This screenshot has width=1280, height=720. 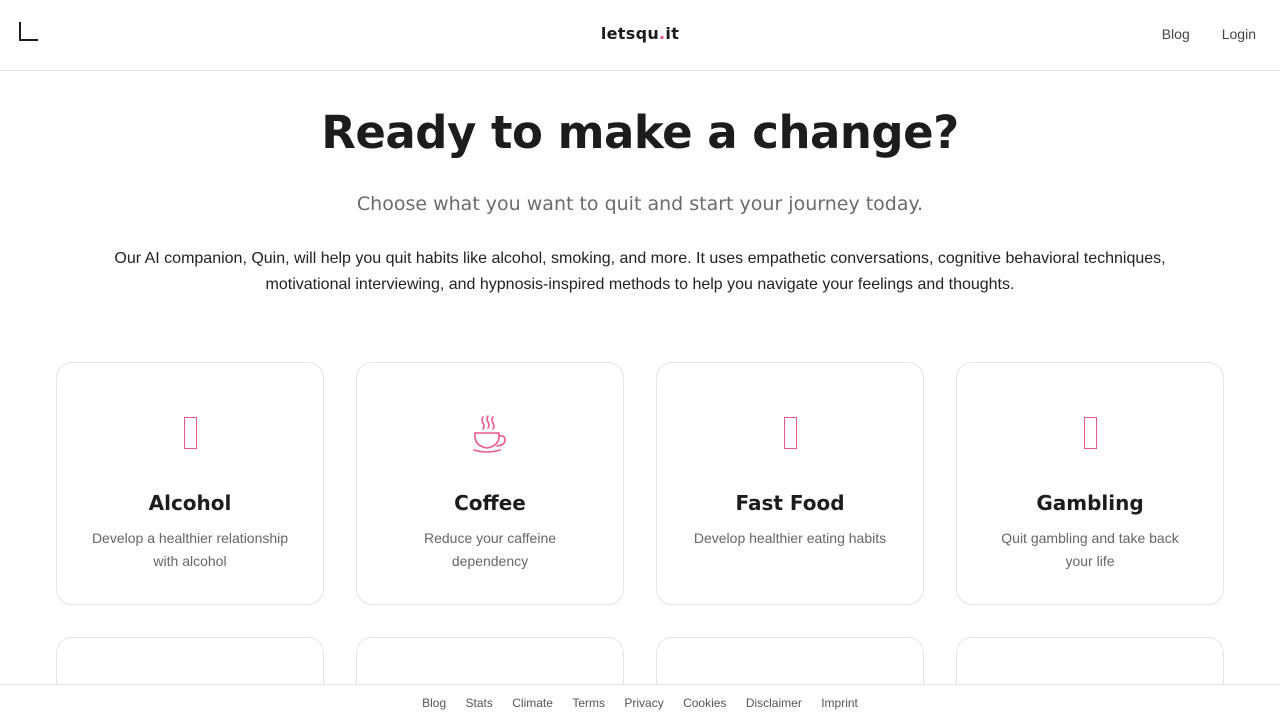 What do you see at coordinates (773, 703) in the screenshot?
I see `footer-disclaimer-link: Disclaimer` at bounding box center [773, 703].